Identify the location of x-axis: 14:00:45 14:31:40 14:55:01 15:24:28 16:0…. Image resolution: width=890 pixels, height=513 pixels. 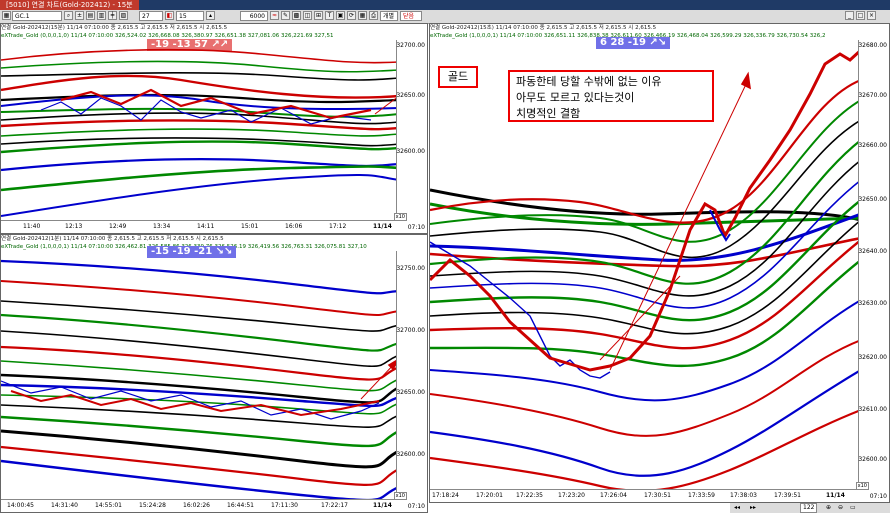
(200, 505).